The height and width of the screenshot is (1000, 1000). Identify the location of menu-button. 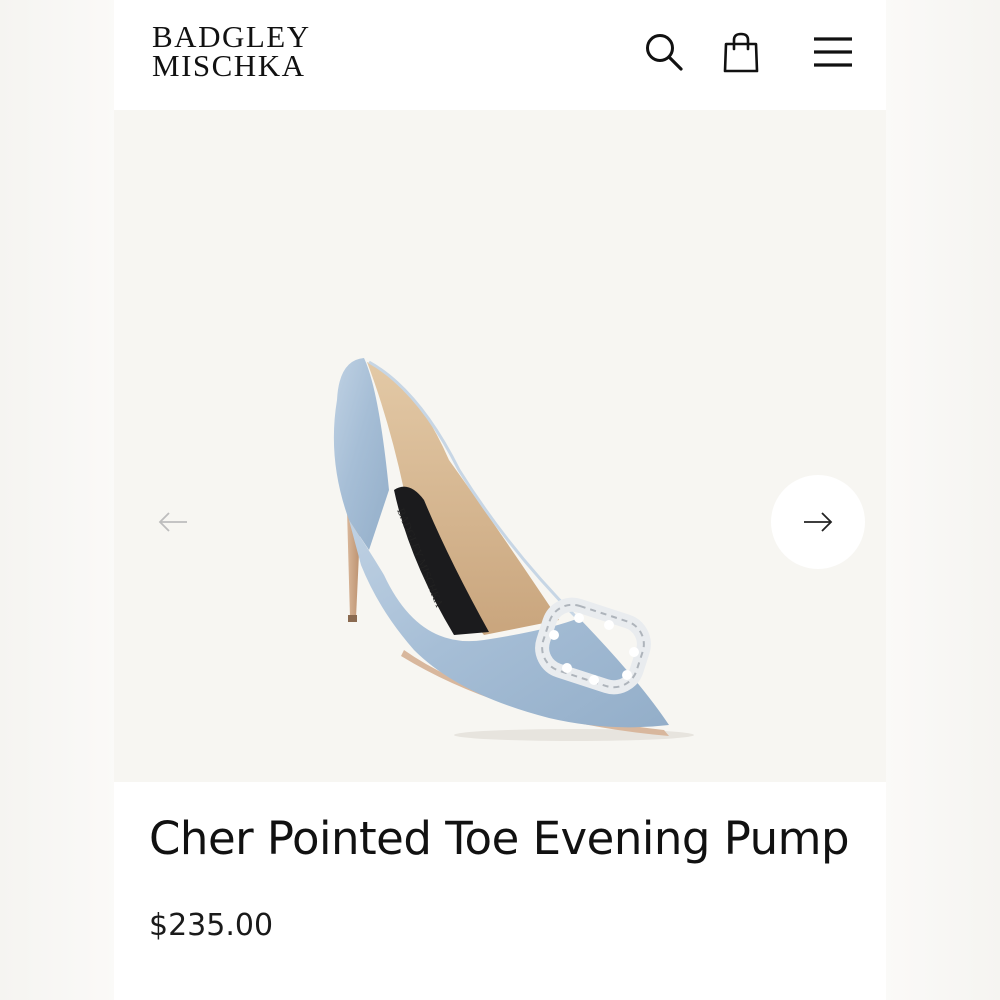
(833, 52).